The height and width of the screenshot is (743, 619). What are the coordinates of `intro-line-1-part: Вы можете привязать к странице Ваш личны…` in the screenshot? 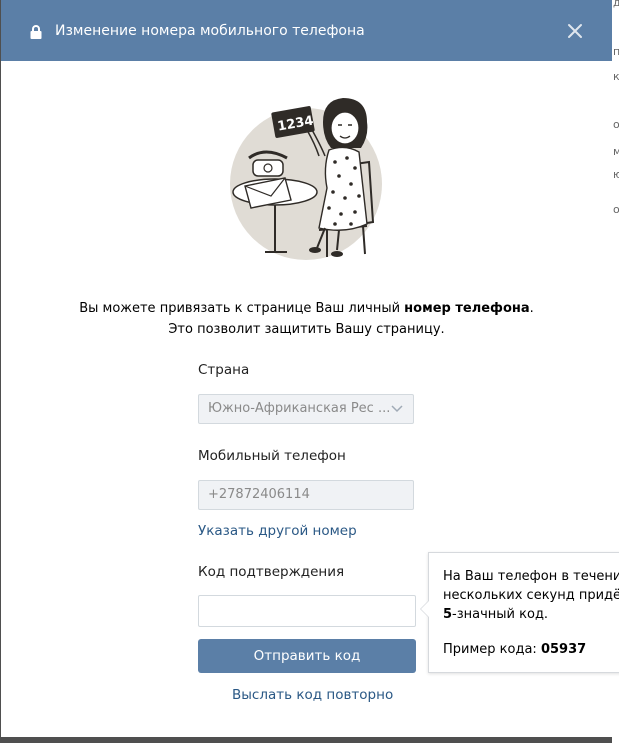 It's located at (242, 308).